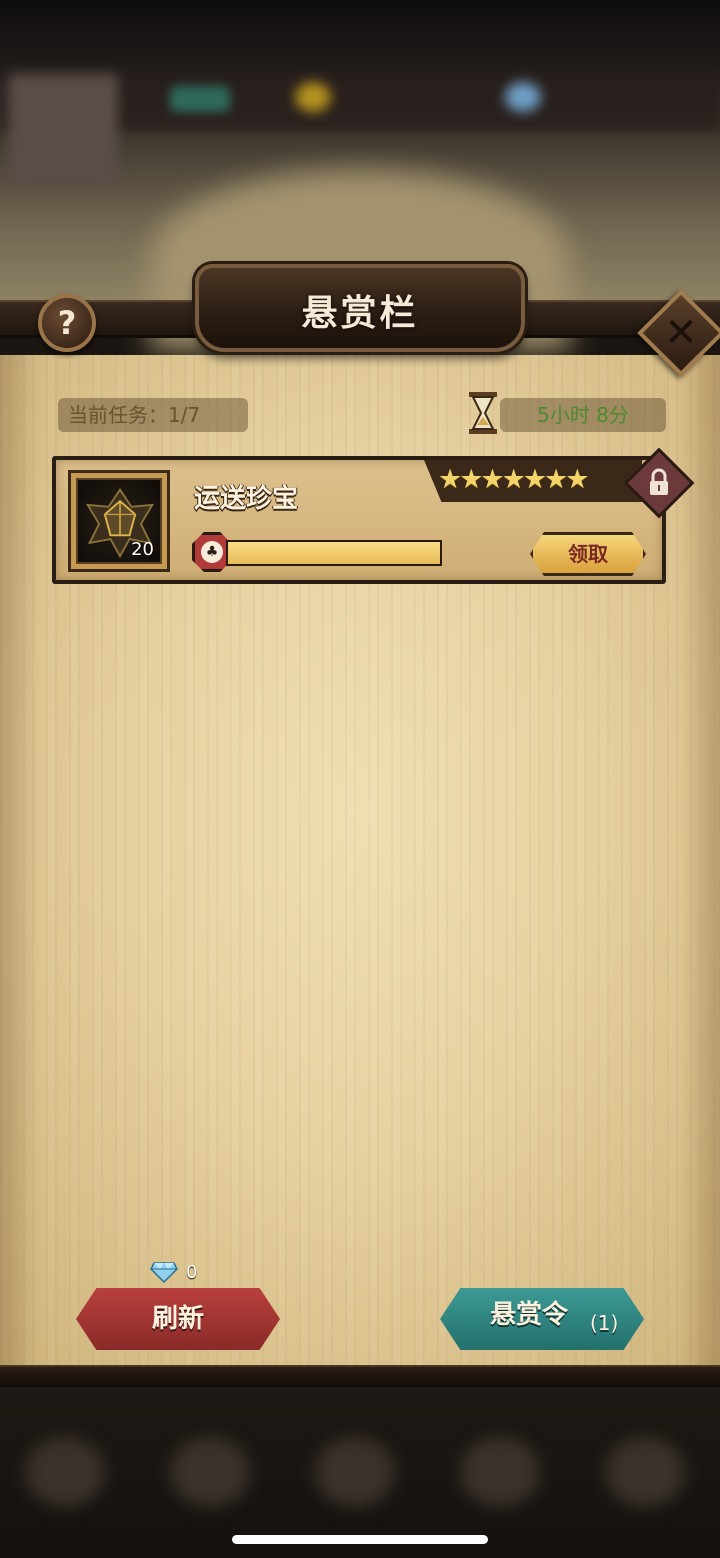 The height and width of the screenshot is (1558, 720). I want to click on star-rating: ★★★★★★★, so click(513, 479).